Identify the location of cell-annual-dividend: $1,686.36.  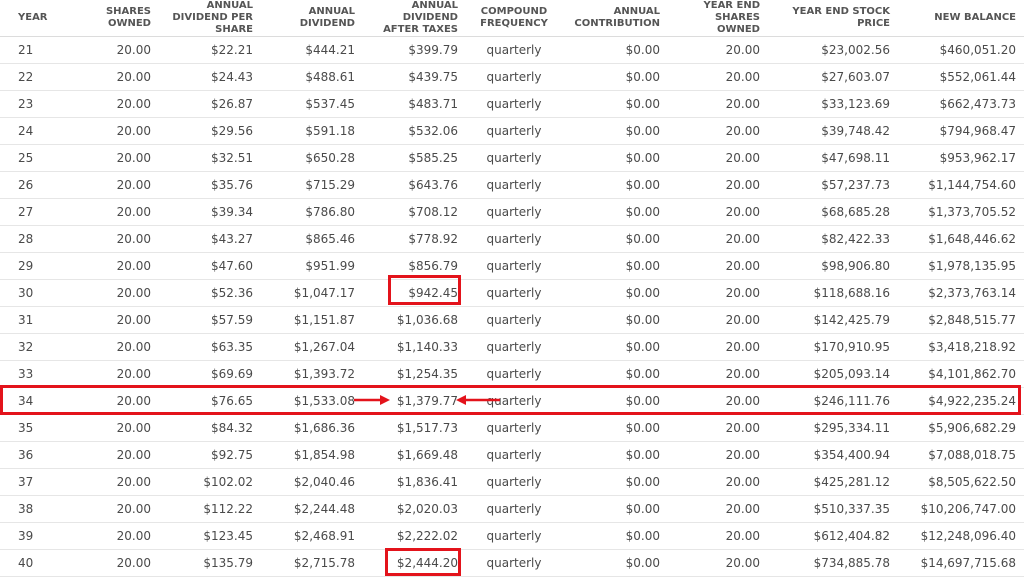
(309, 428).